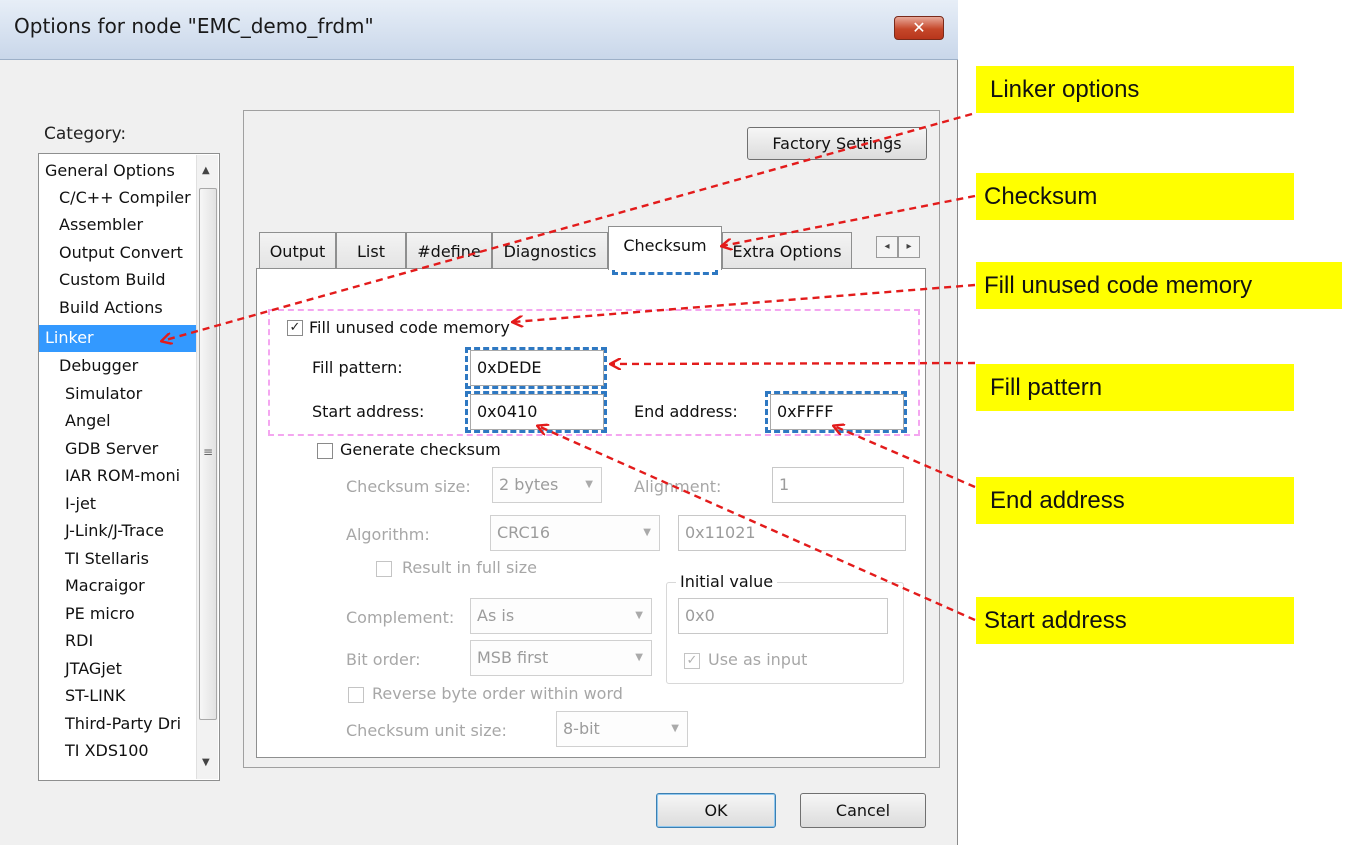  I want to click on fill-pattern-highlight, so click(536, 368).